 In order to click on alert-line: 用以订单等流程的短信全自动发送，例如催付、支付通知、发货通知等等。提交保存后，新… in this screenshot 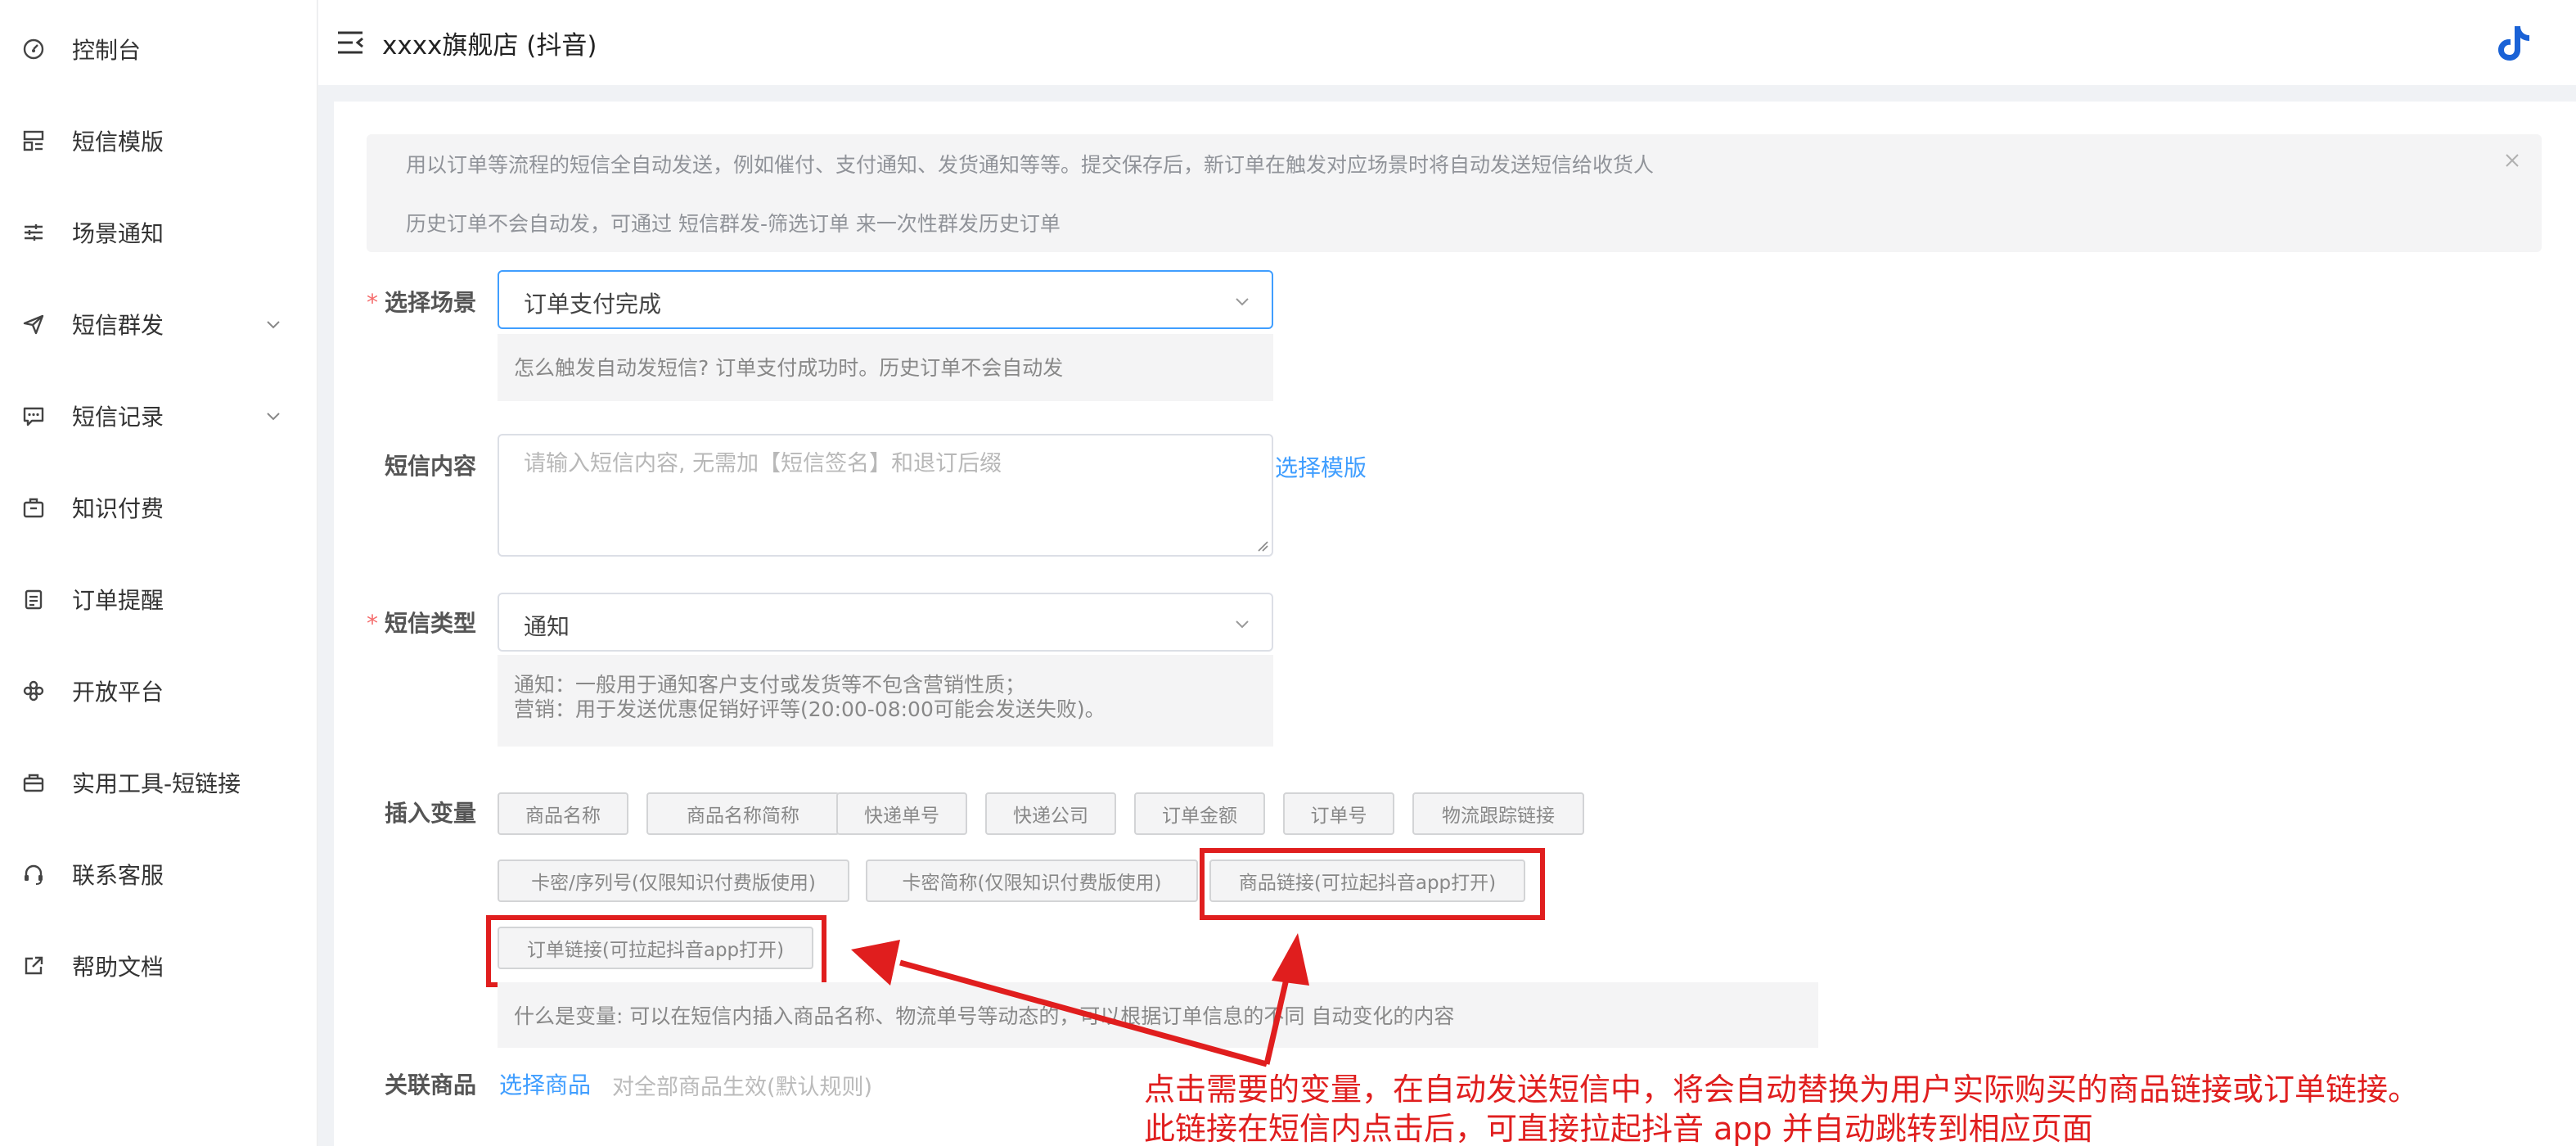, I will do `click(1030, 165)`.